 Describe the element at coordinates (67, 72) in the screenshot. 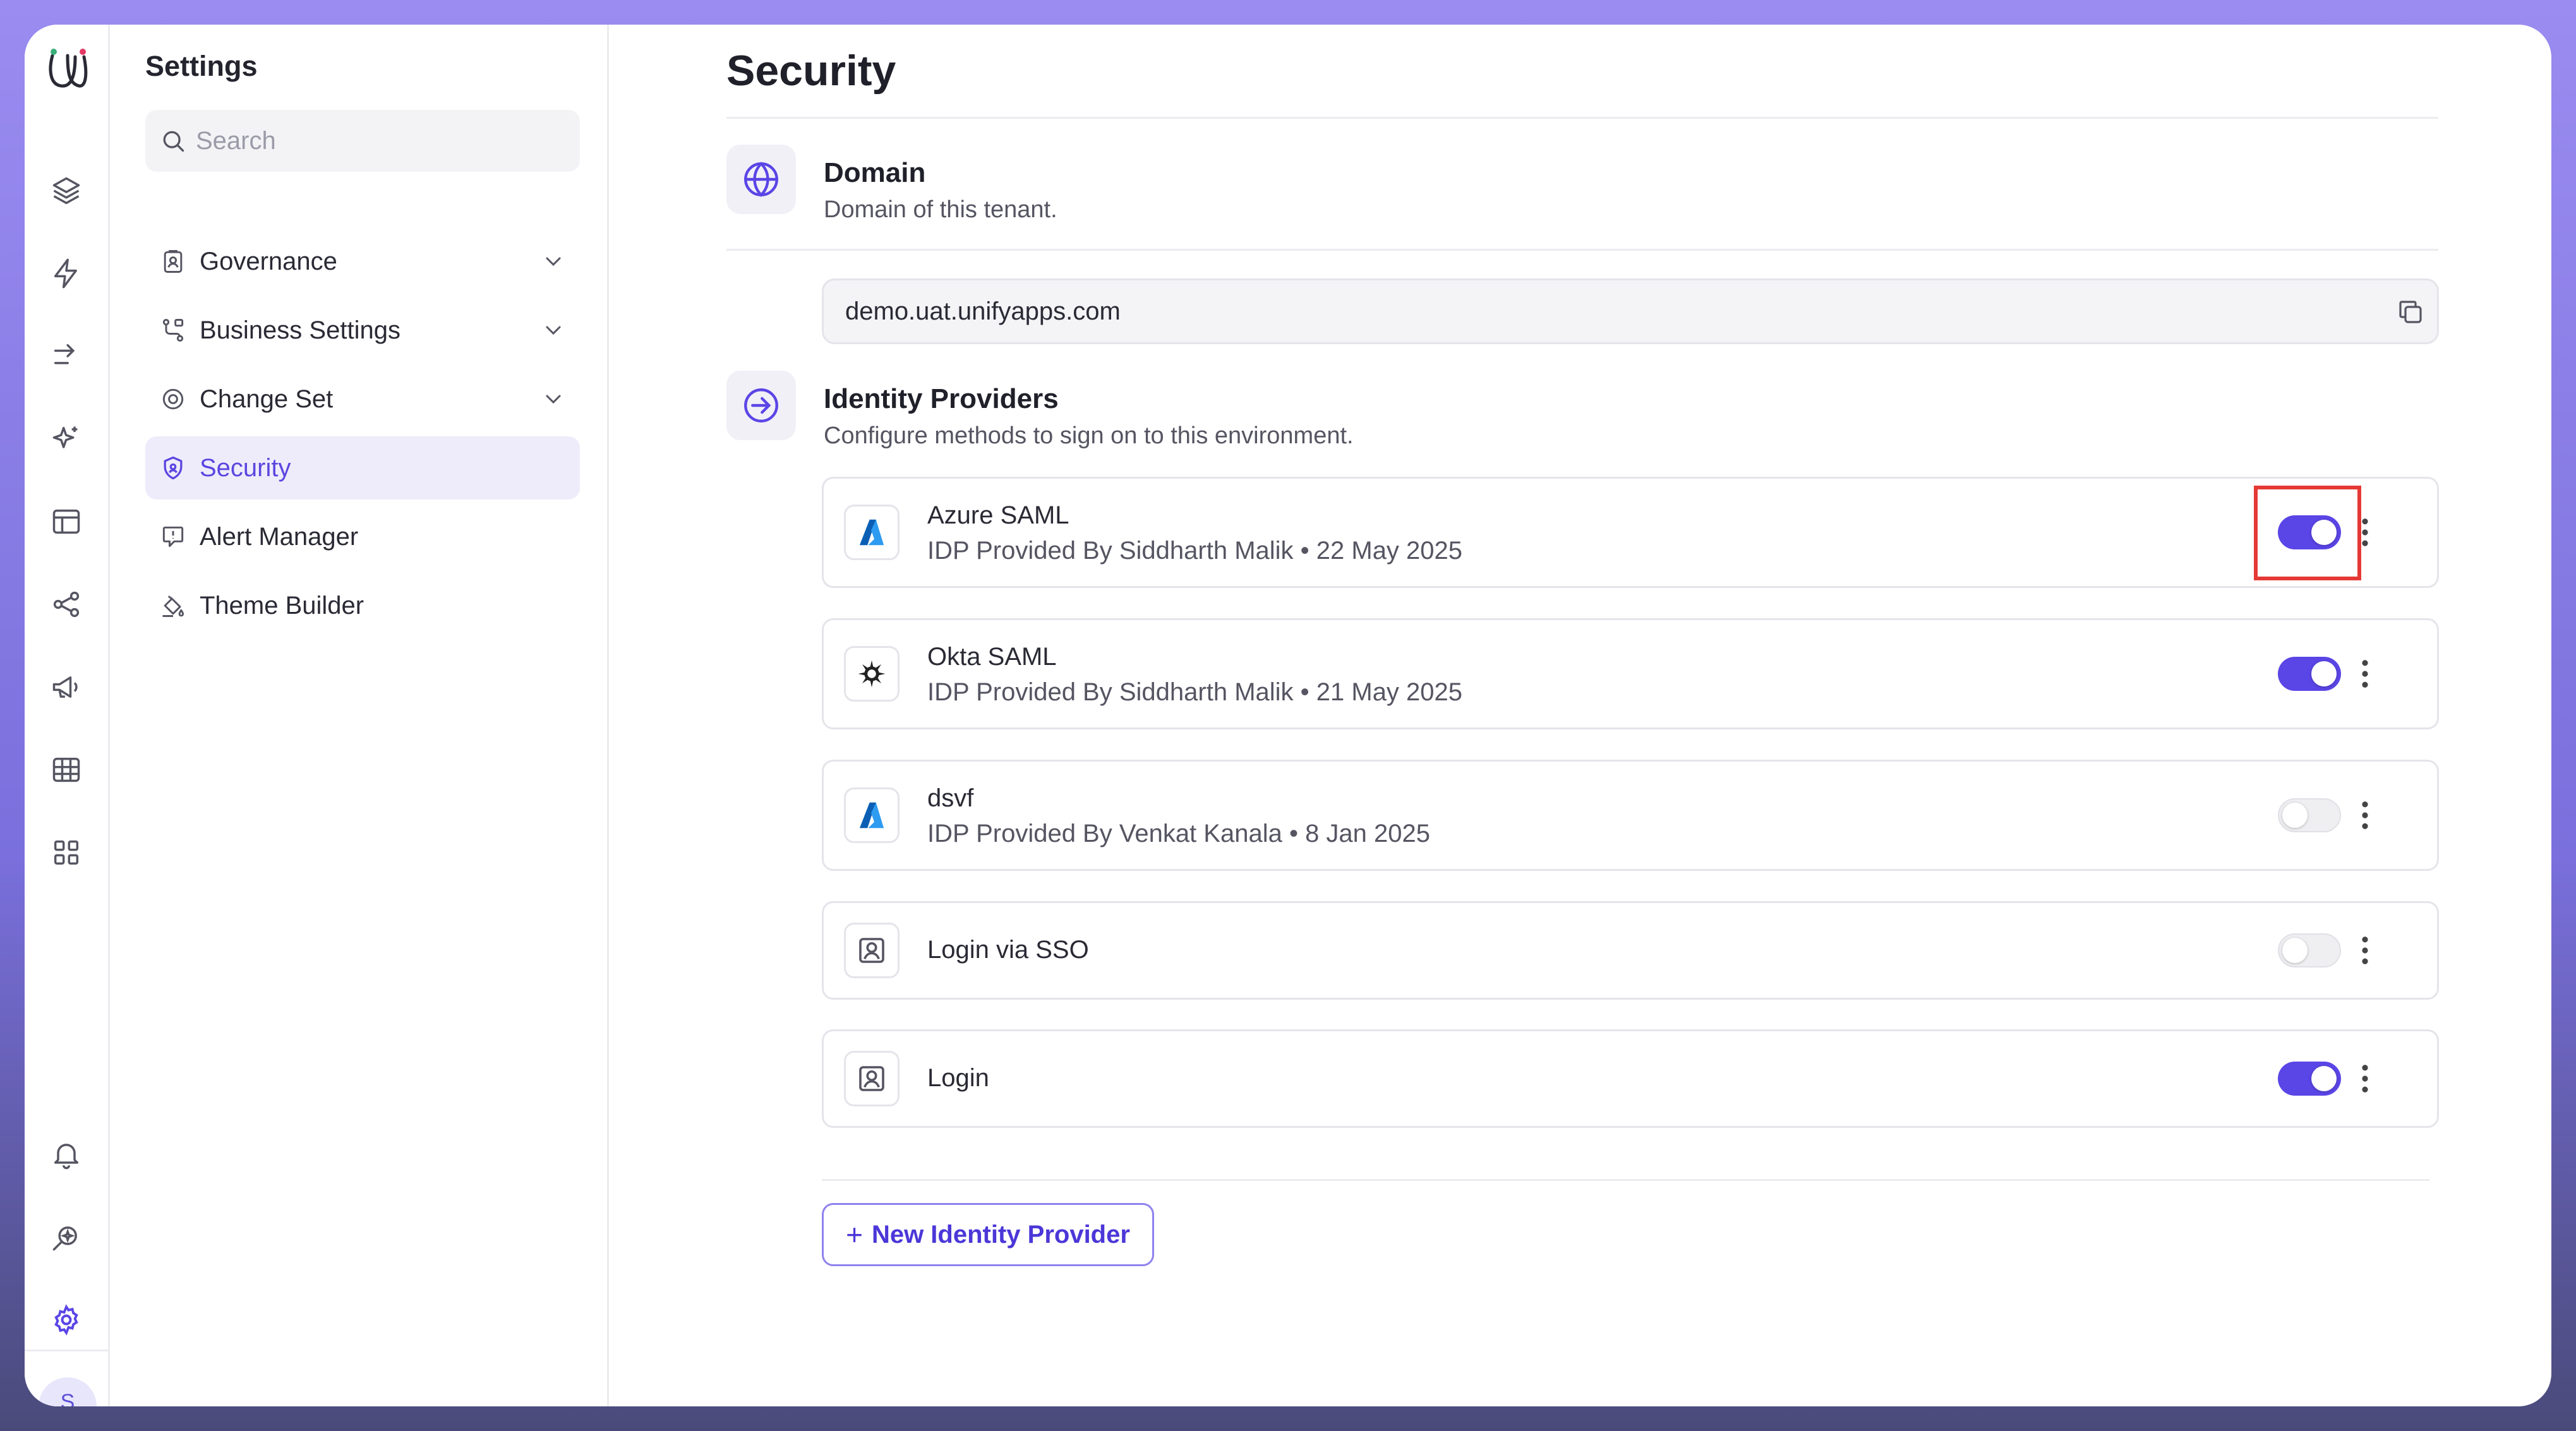

I see `app-logo` at that location.